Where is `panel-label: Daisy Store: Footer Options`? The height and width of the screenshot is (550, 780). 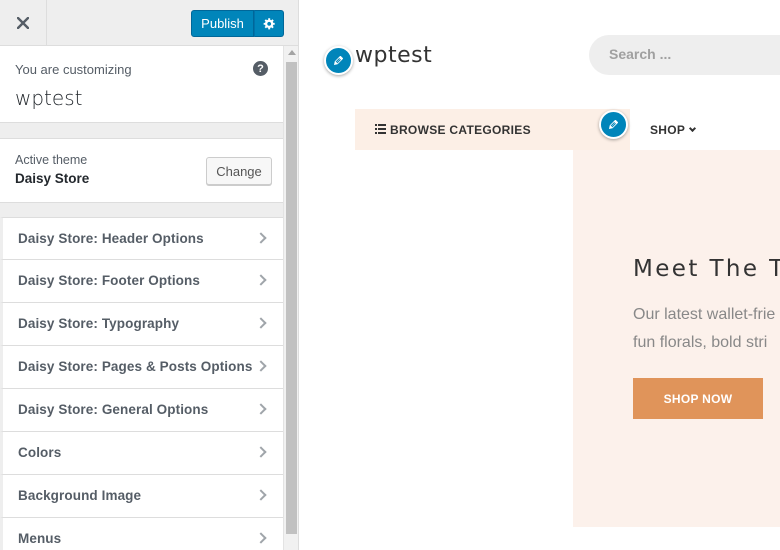
panel-label: Daisy Store: Footer Options is located at coordinates (109, 280).